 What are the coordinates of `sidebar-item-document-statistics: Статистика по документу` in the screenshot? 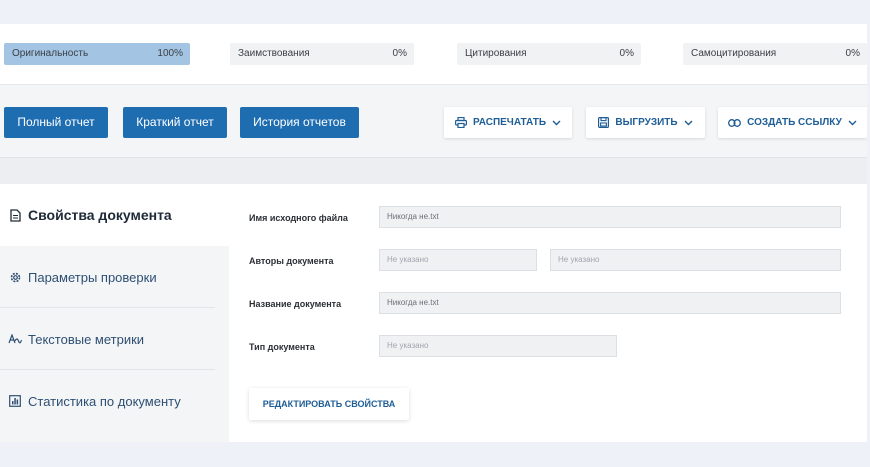 It's located at (114, 401).